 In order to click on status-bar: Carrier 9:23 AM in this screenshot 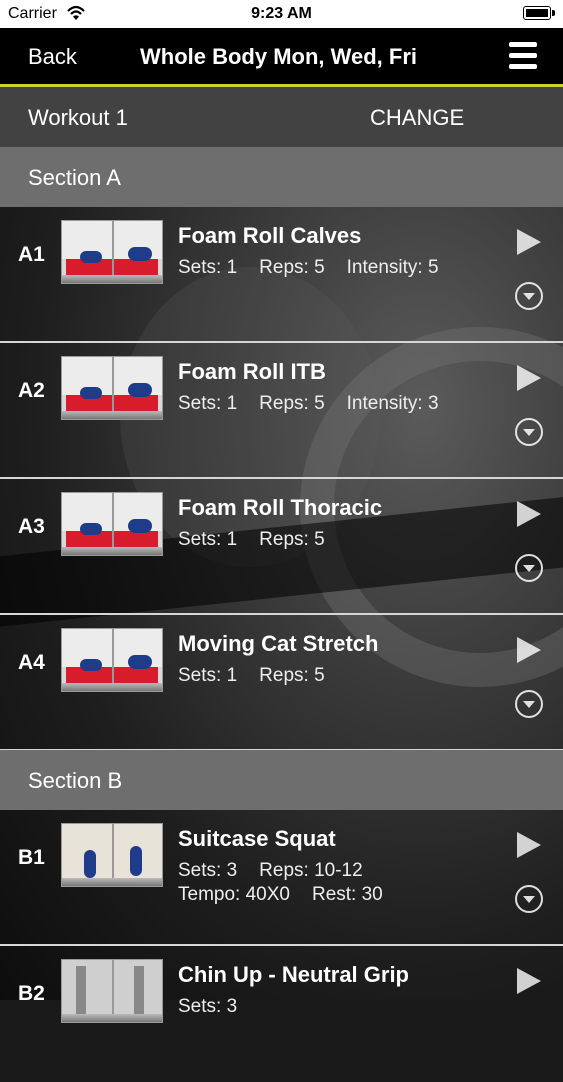, I will do `click(281, 14)`.